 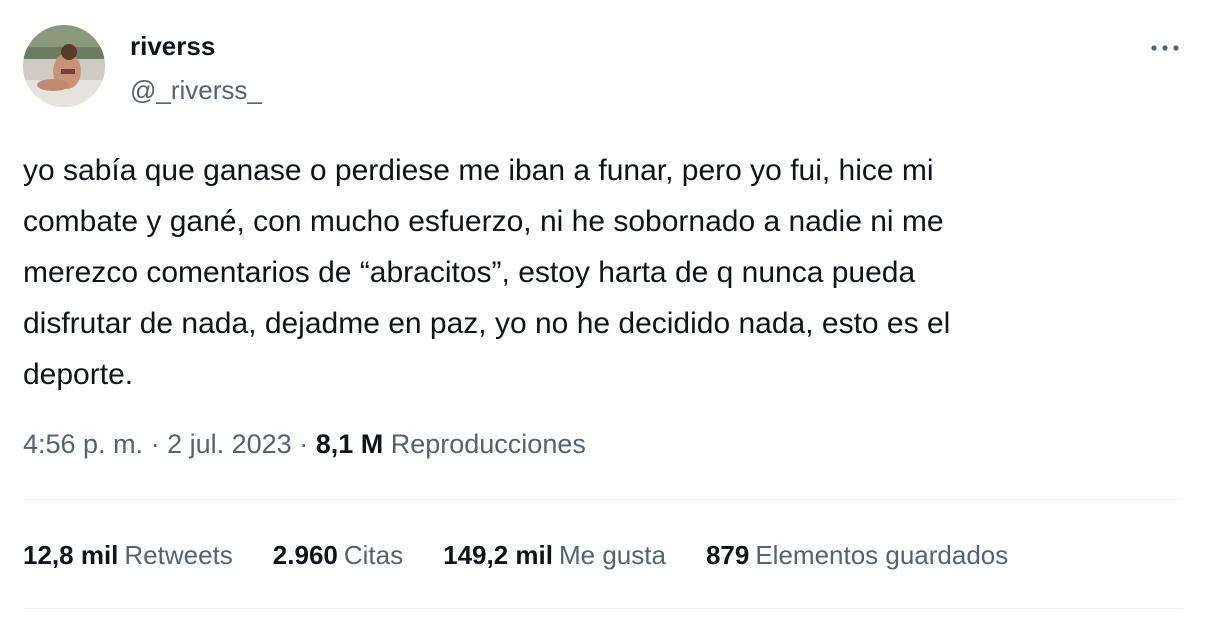 I want to click on more-options-button, so click(x=1165, y=48).